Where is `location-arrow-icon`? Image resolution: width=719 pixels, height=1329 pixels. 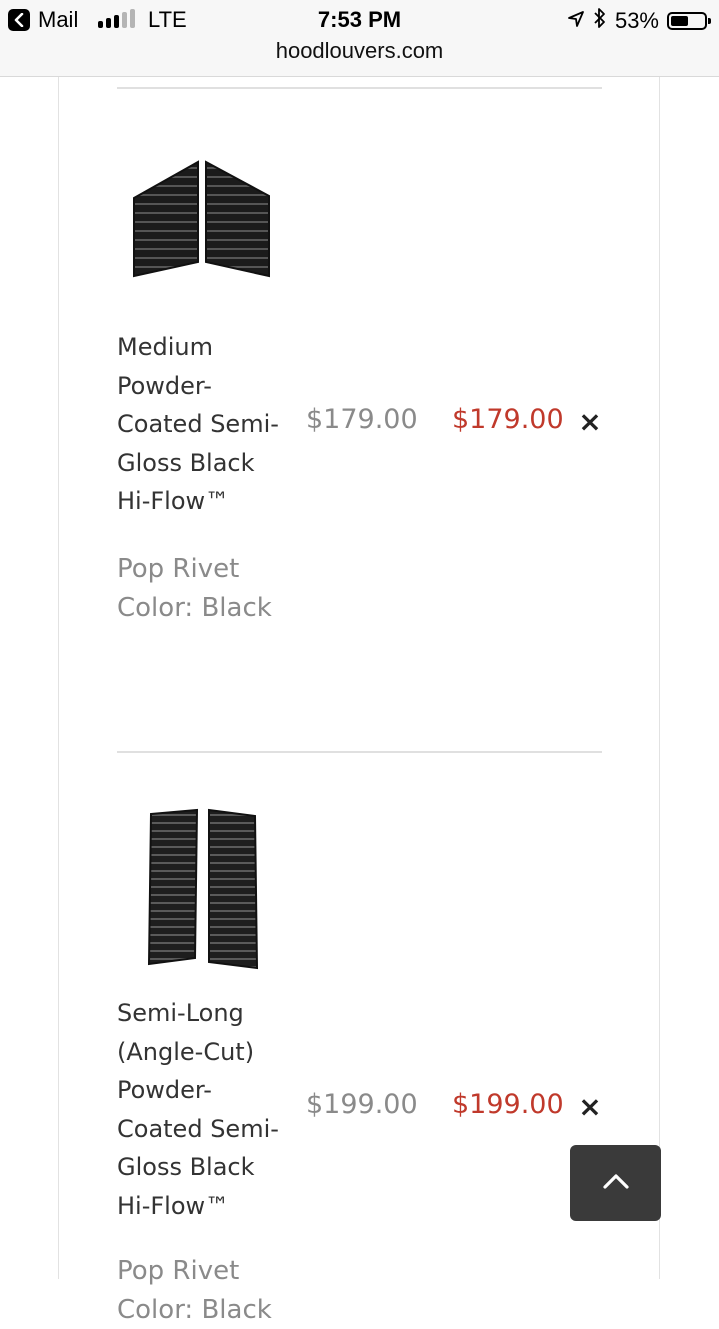
location-arrow-icon is located at coordinates (576, 21).